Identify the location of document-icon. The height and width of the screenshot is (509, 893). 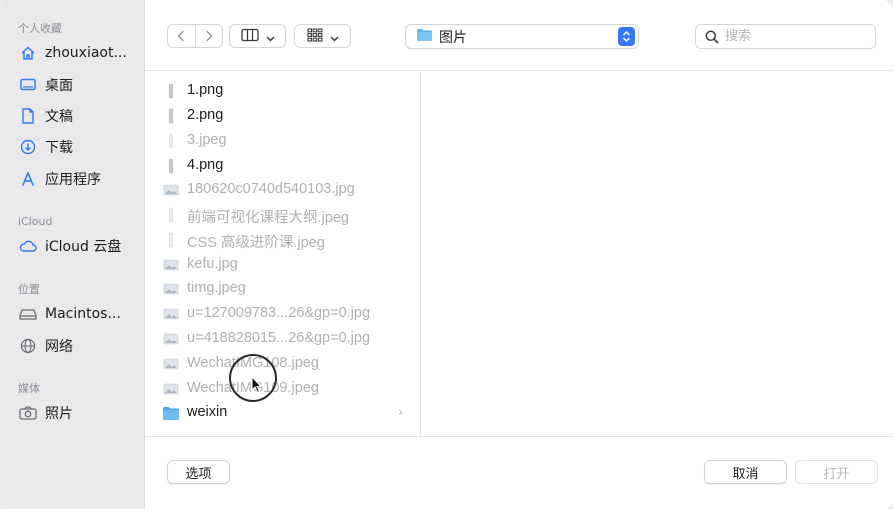
(28, 116).